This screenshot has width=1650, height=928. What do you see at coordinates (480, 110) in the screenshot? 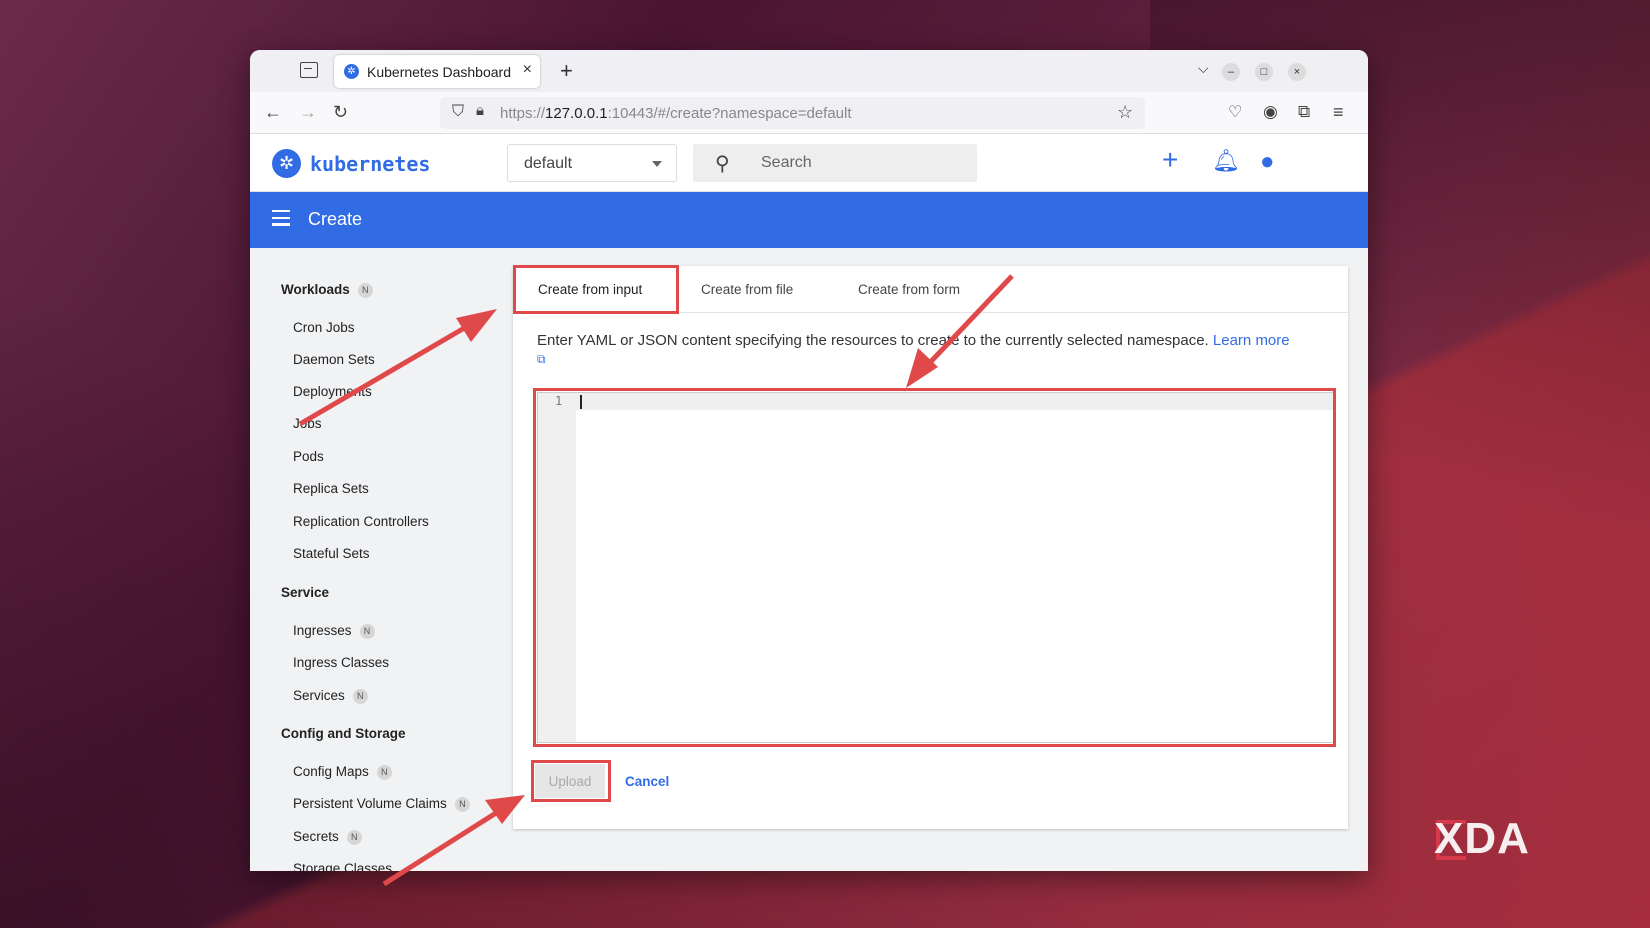
I see `lock-icon: 🔒︎` at bounding box center [480, 110].